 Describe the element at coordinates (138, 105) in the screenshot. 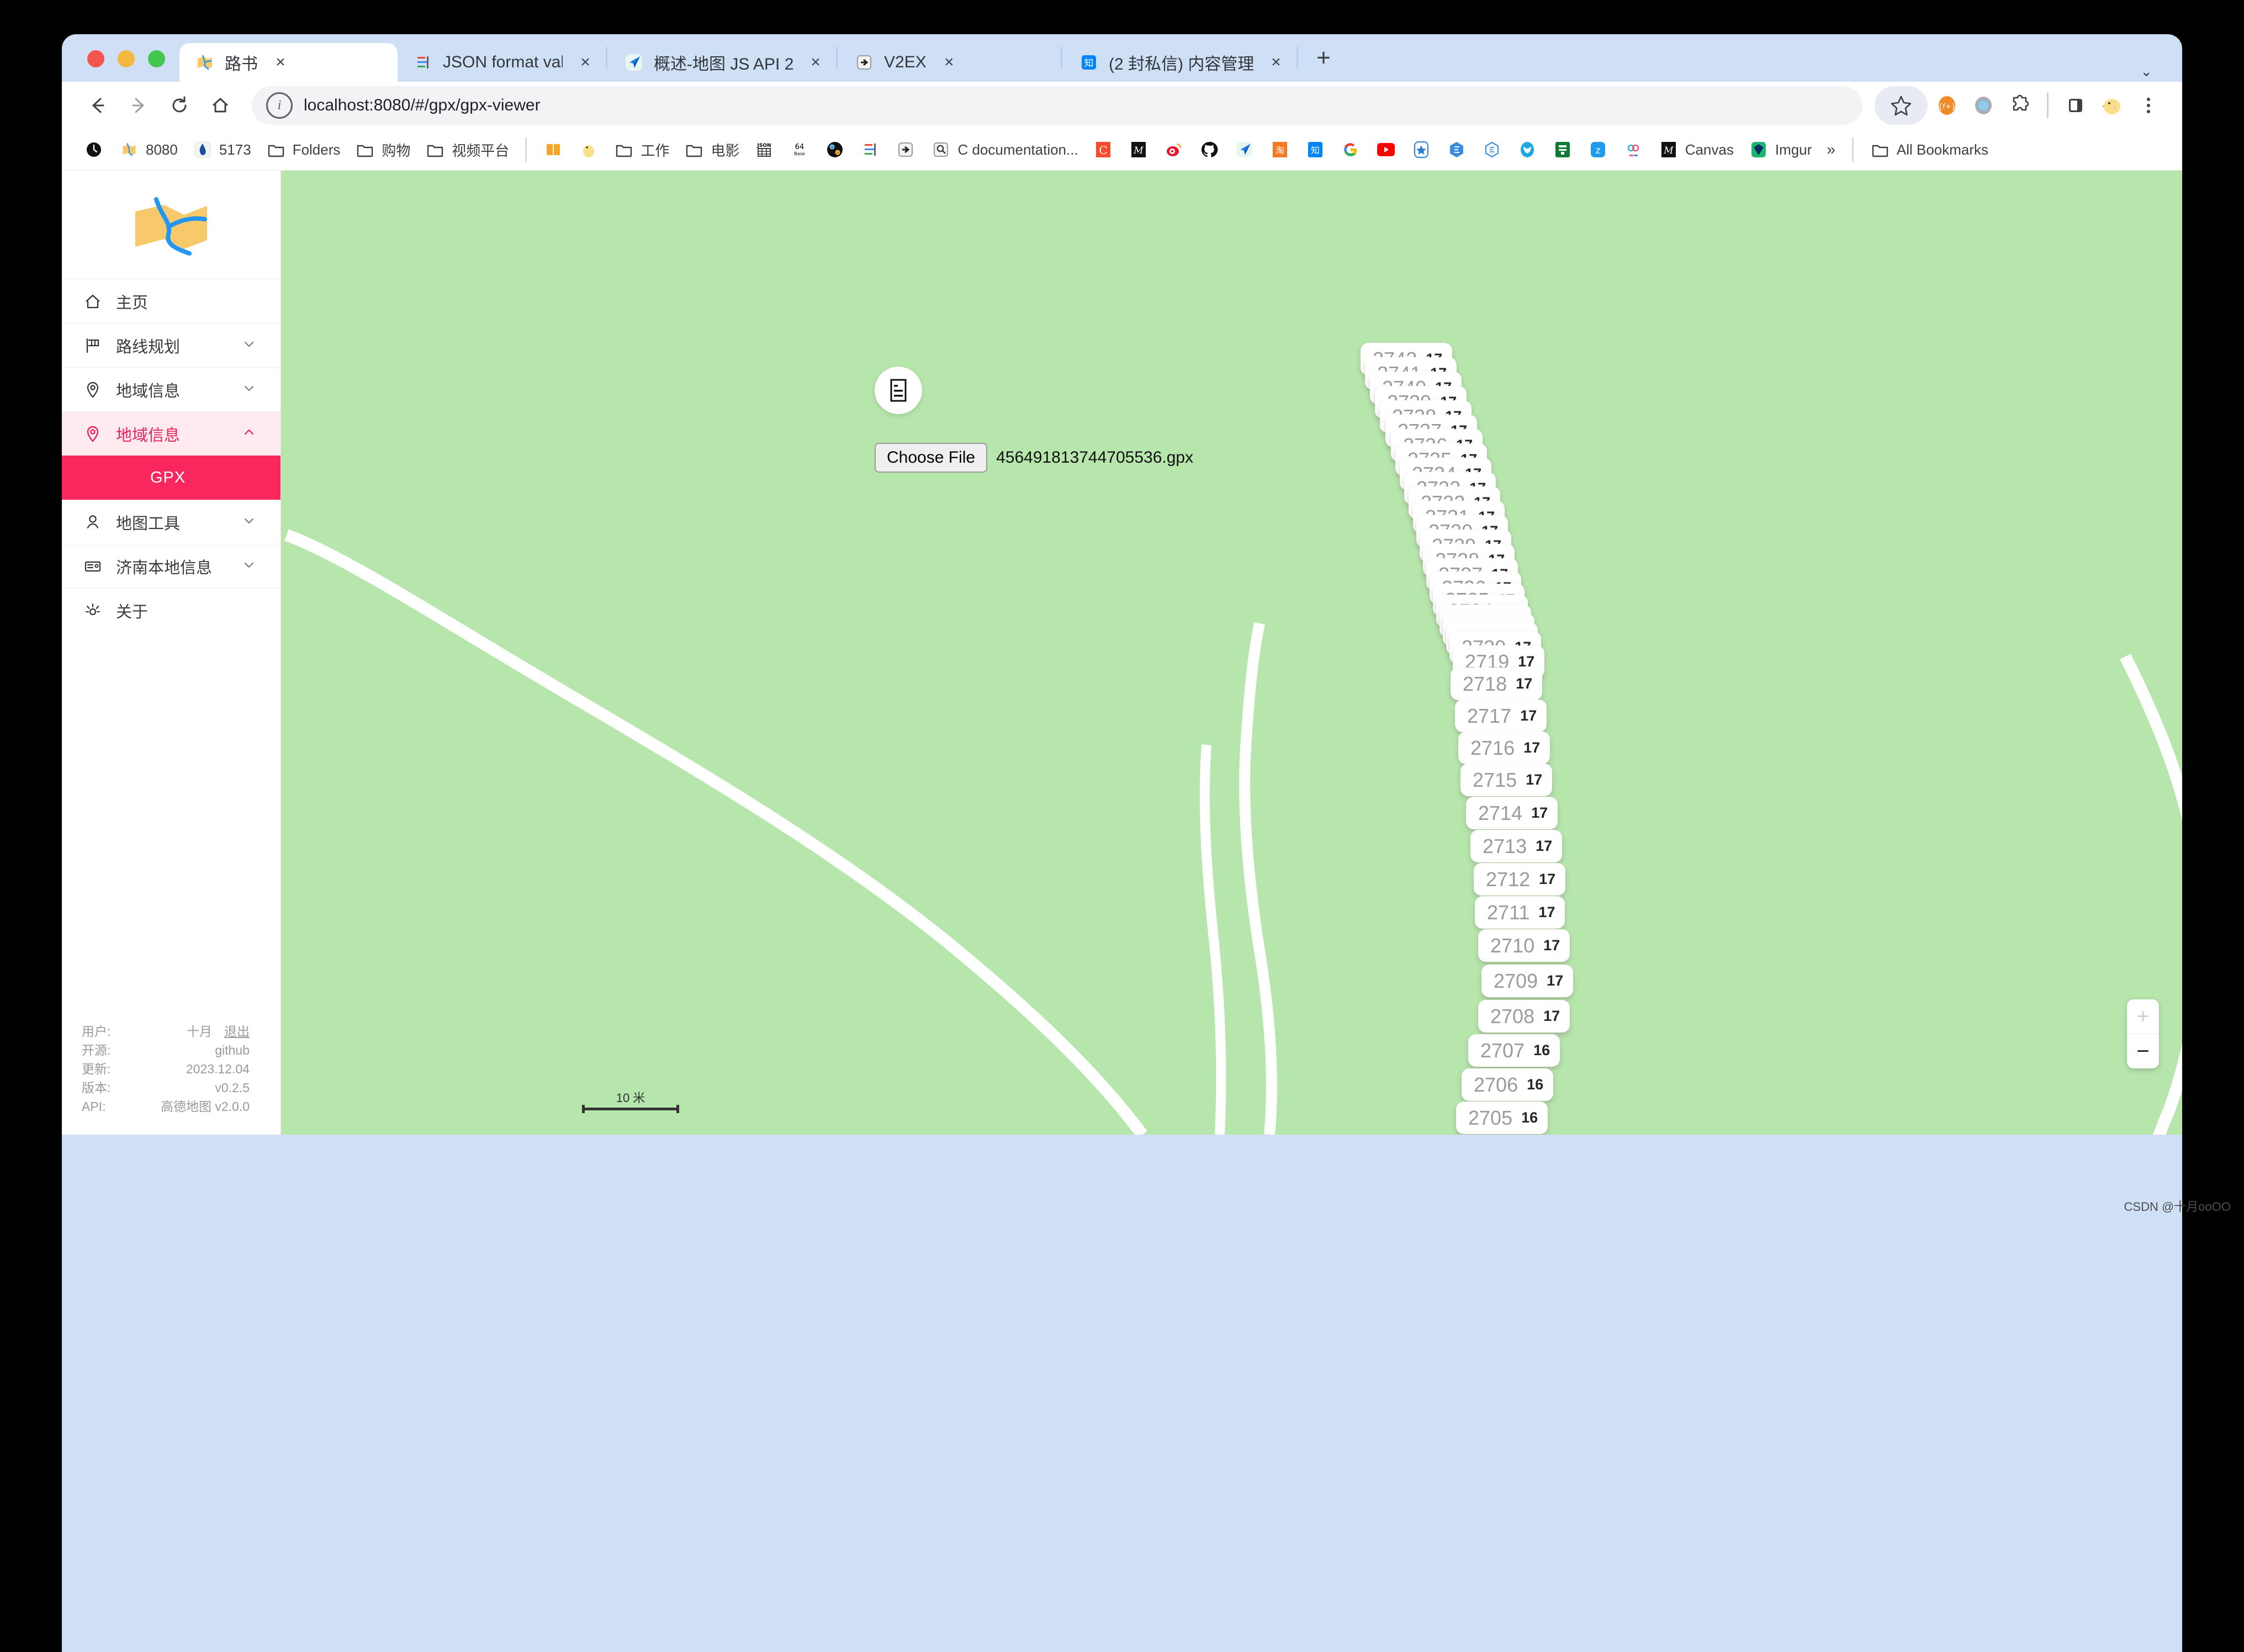

I see `forward-button` at that location.